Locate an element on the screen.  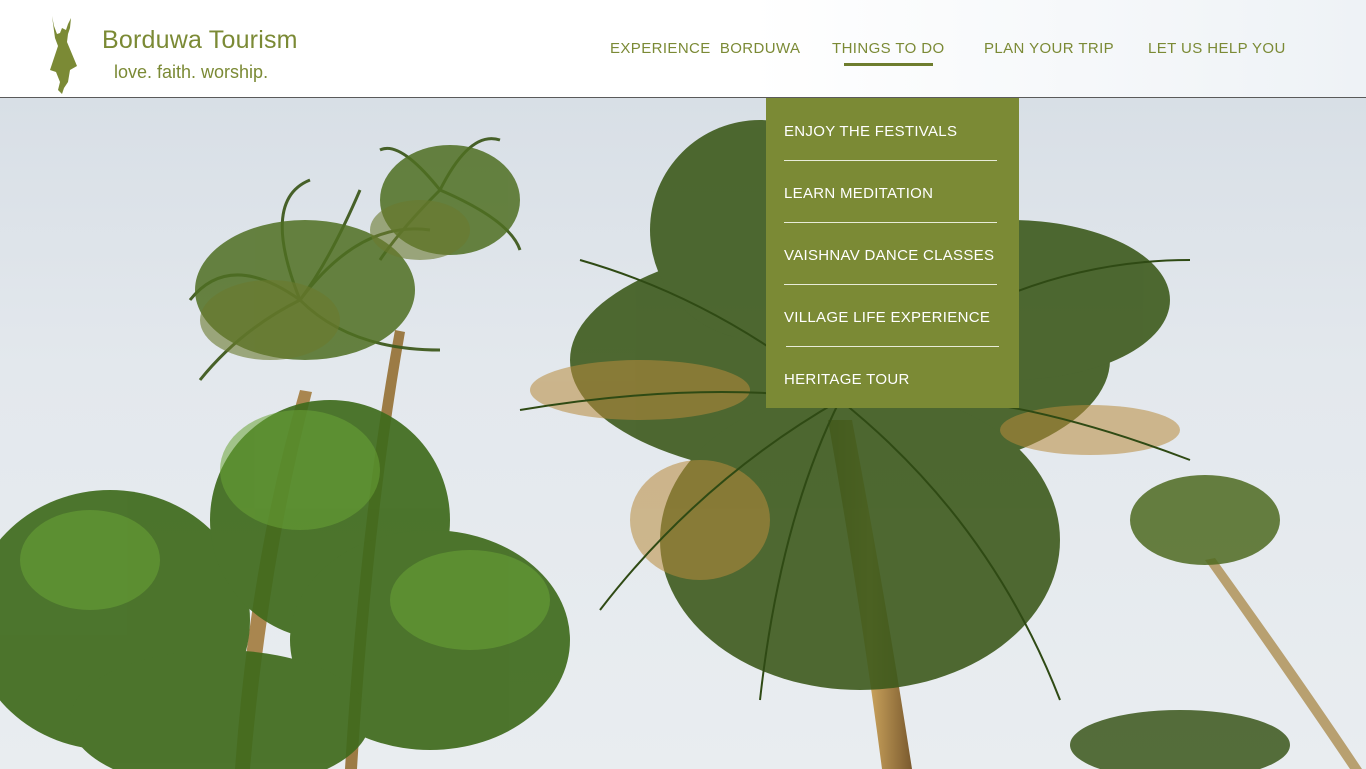
brand-title: Borduwa Tourism is located at coordinates (200, 40).